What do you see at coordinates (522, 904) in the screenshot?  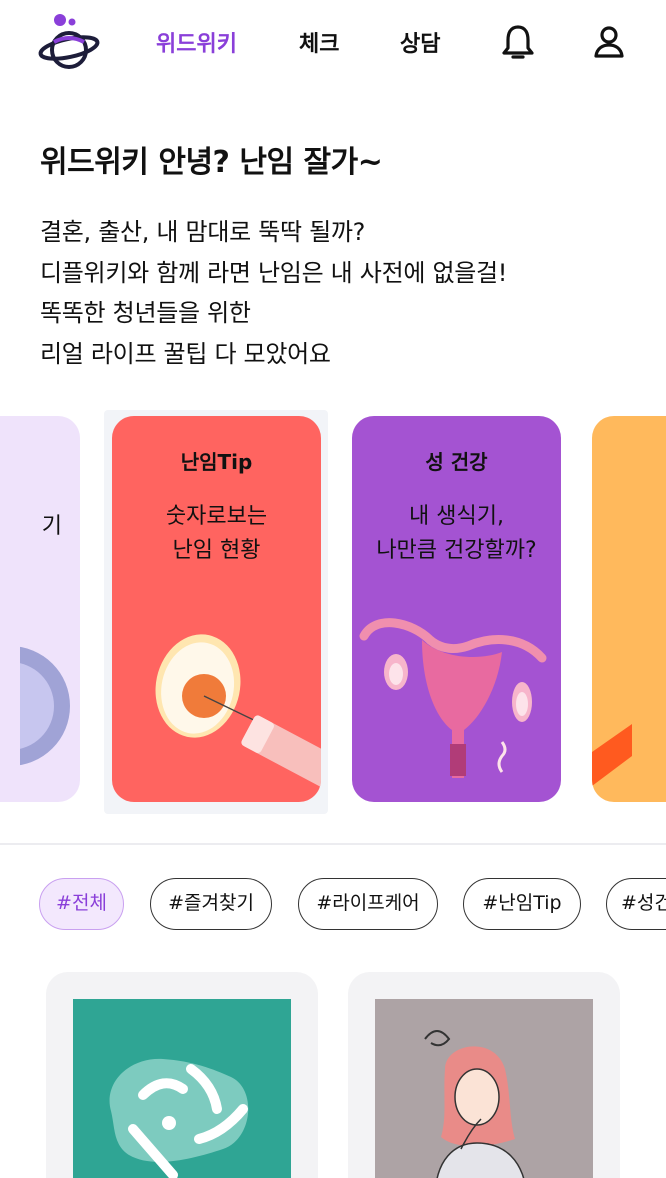 I see `tag-infertility-tip: #난임Tip` at bounding box center [522, 904].